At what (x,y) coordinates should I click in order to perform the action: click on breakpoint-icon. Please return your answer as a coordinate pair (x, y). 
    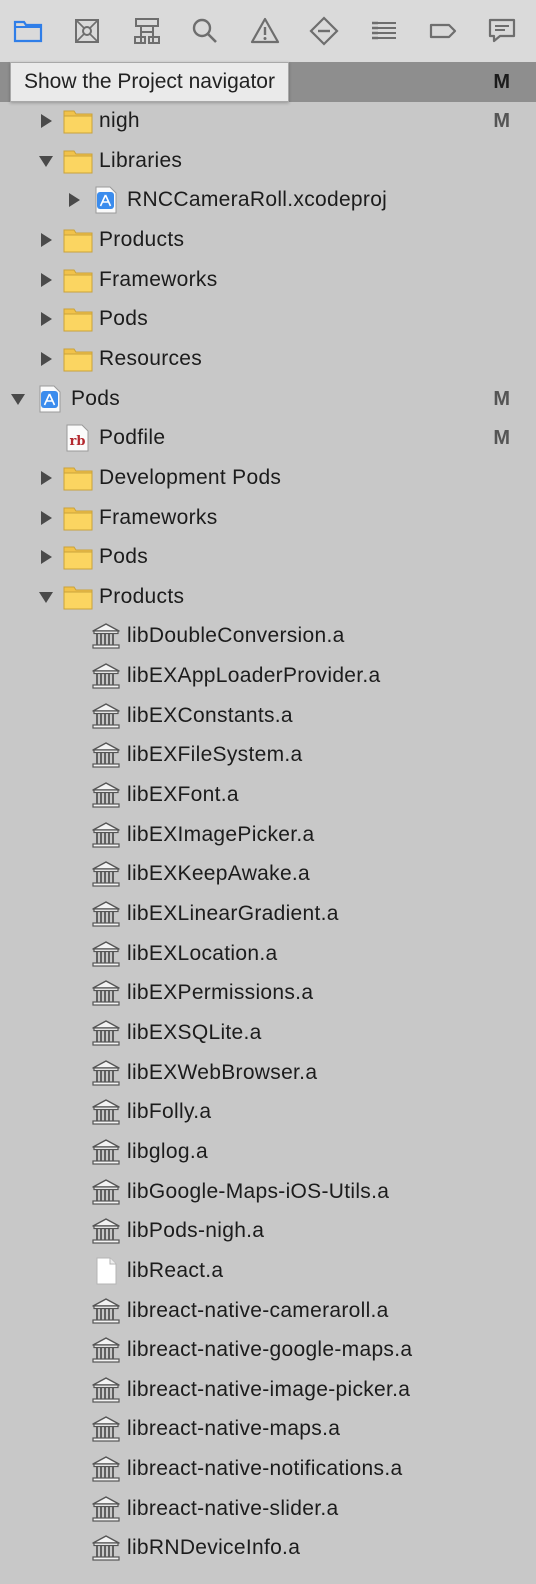
    Looking at the image, I should click on (443, 31).